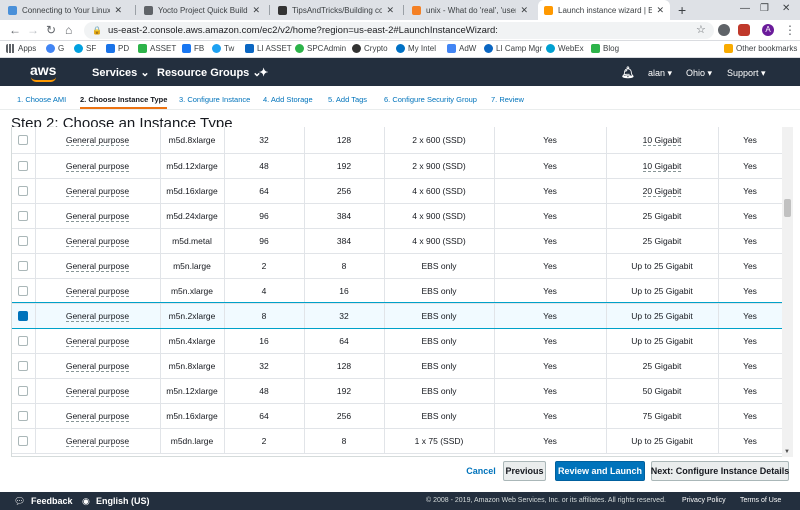 Image resolution: width=800 pixels, height=510 pixels. Describe the element at coordinates (628, 72) in the screenshot. I see `bell-icon: 🔔︎` at that location.